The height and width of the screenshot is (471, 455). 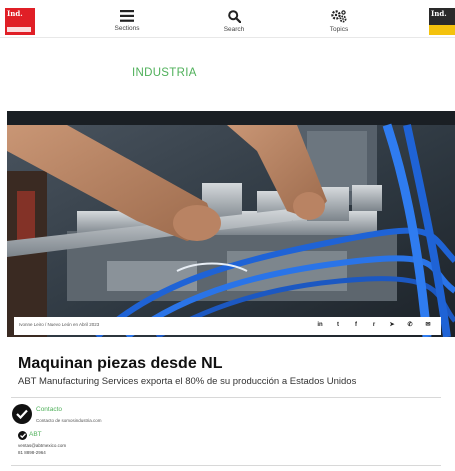 What do you see at coordinates (32, 452) in the screenshot?
I see `company-phone: 81 8898-2964` at bounding box center [32, 452].